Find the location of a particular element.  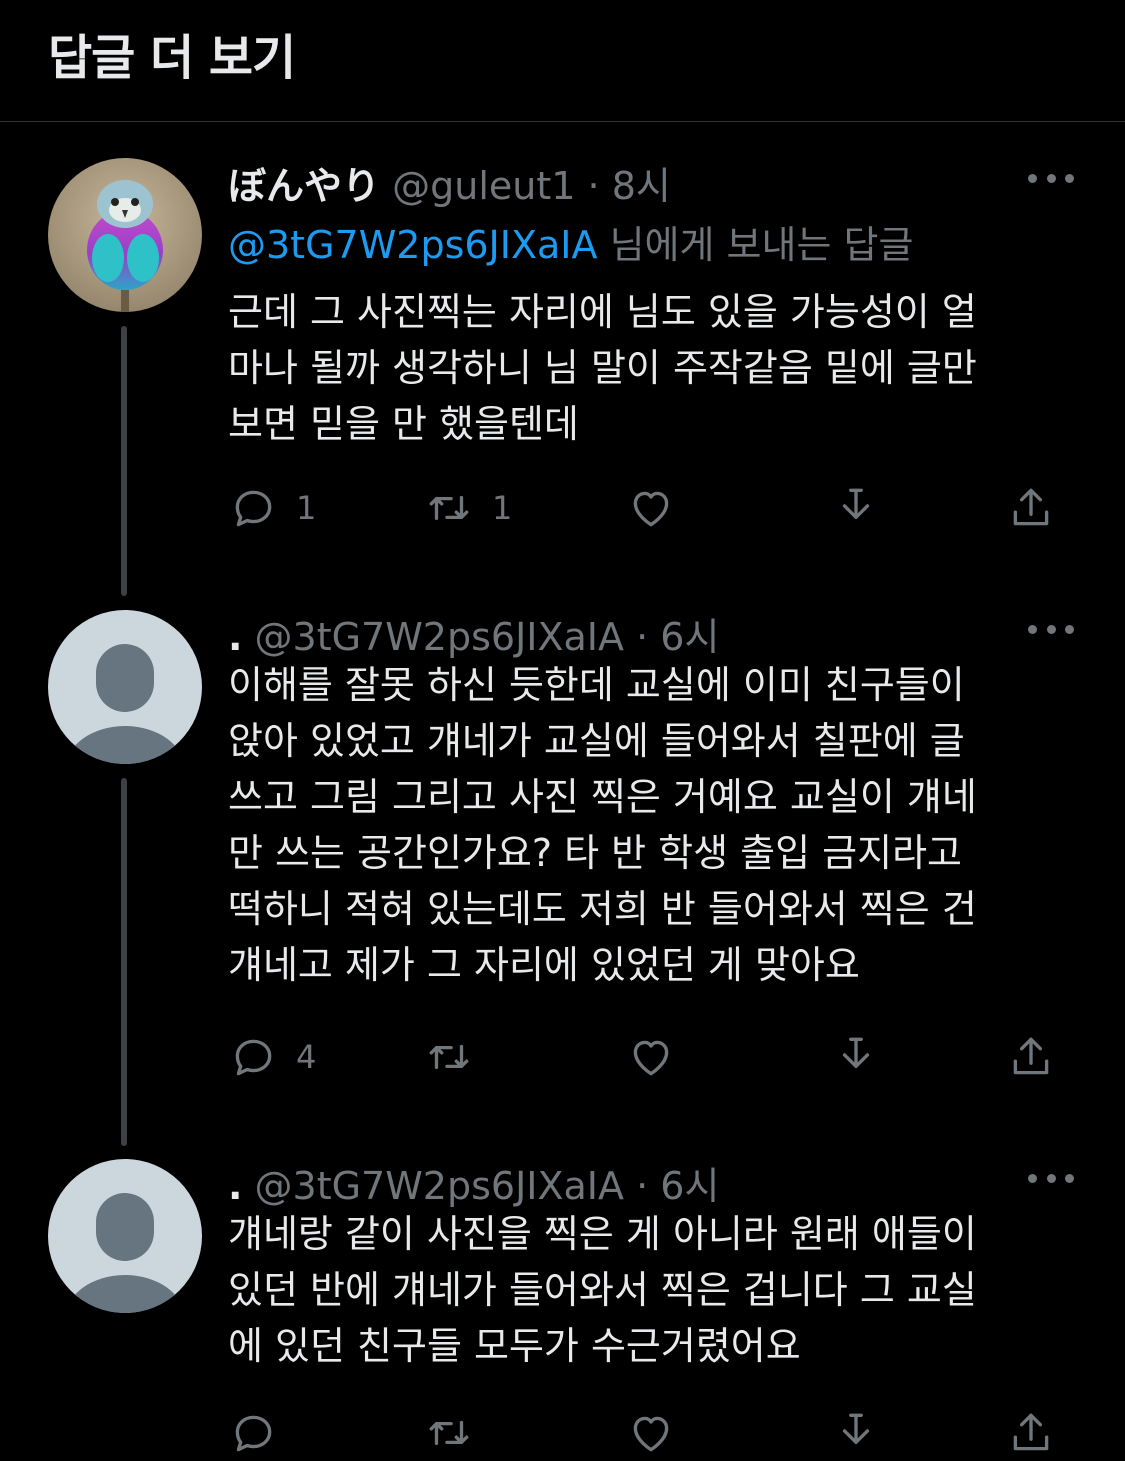

tweet-text-line: 근데 그 사진찍는 자리에 님도 있을 가능성이 얼 is located at coordinates (602, 312).